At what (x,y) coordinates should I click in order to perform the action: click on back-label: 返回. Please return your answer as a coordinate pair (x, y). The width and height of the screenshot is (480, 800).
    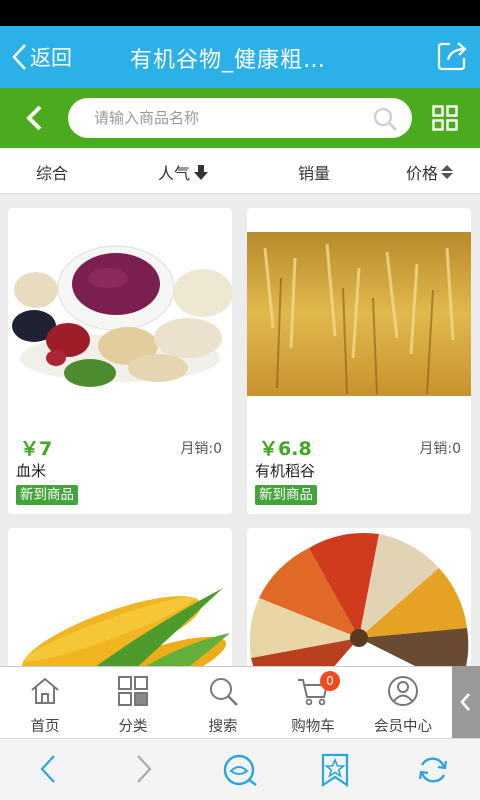
    Looking at the image, I should click on (51, 58).